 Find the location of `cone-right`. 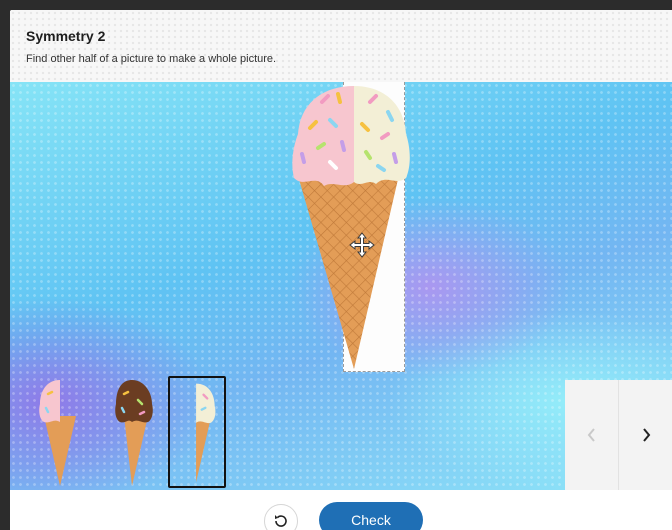

cone-right is located at coordinates (378, 265).